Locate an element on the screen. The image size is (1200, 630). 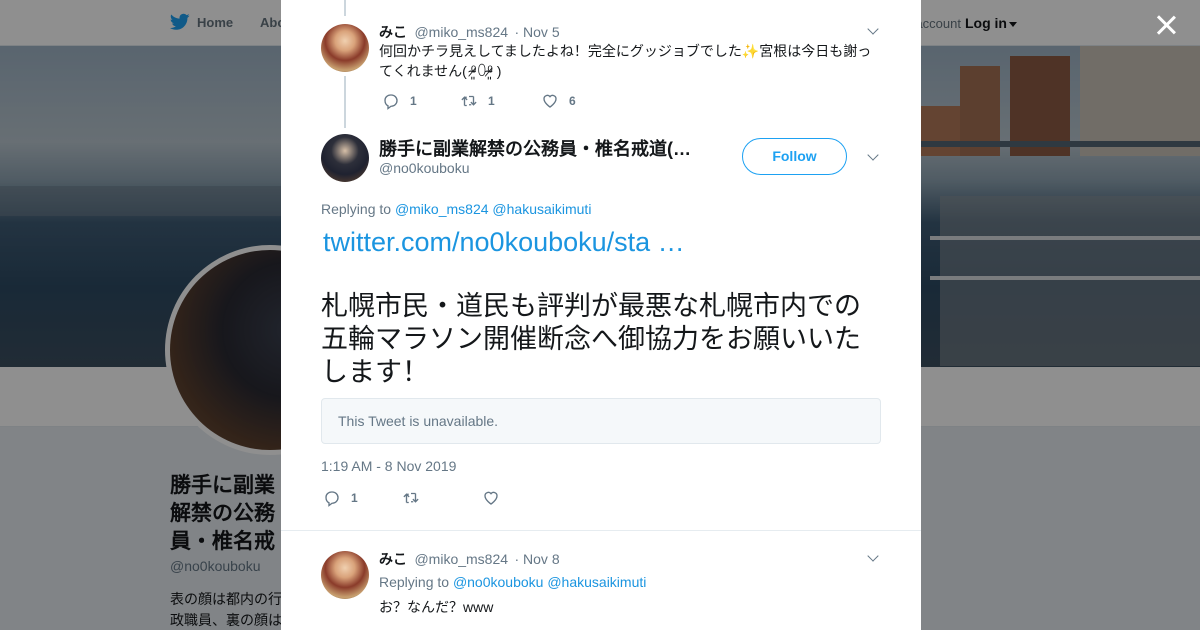
like-action is located at coordinates (496, 498).